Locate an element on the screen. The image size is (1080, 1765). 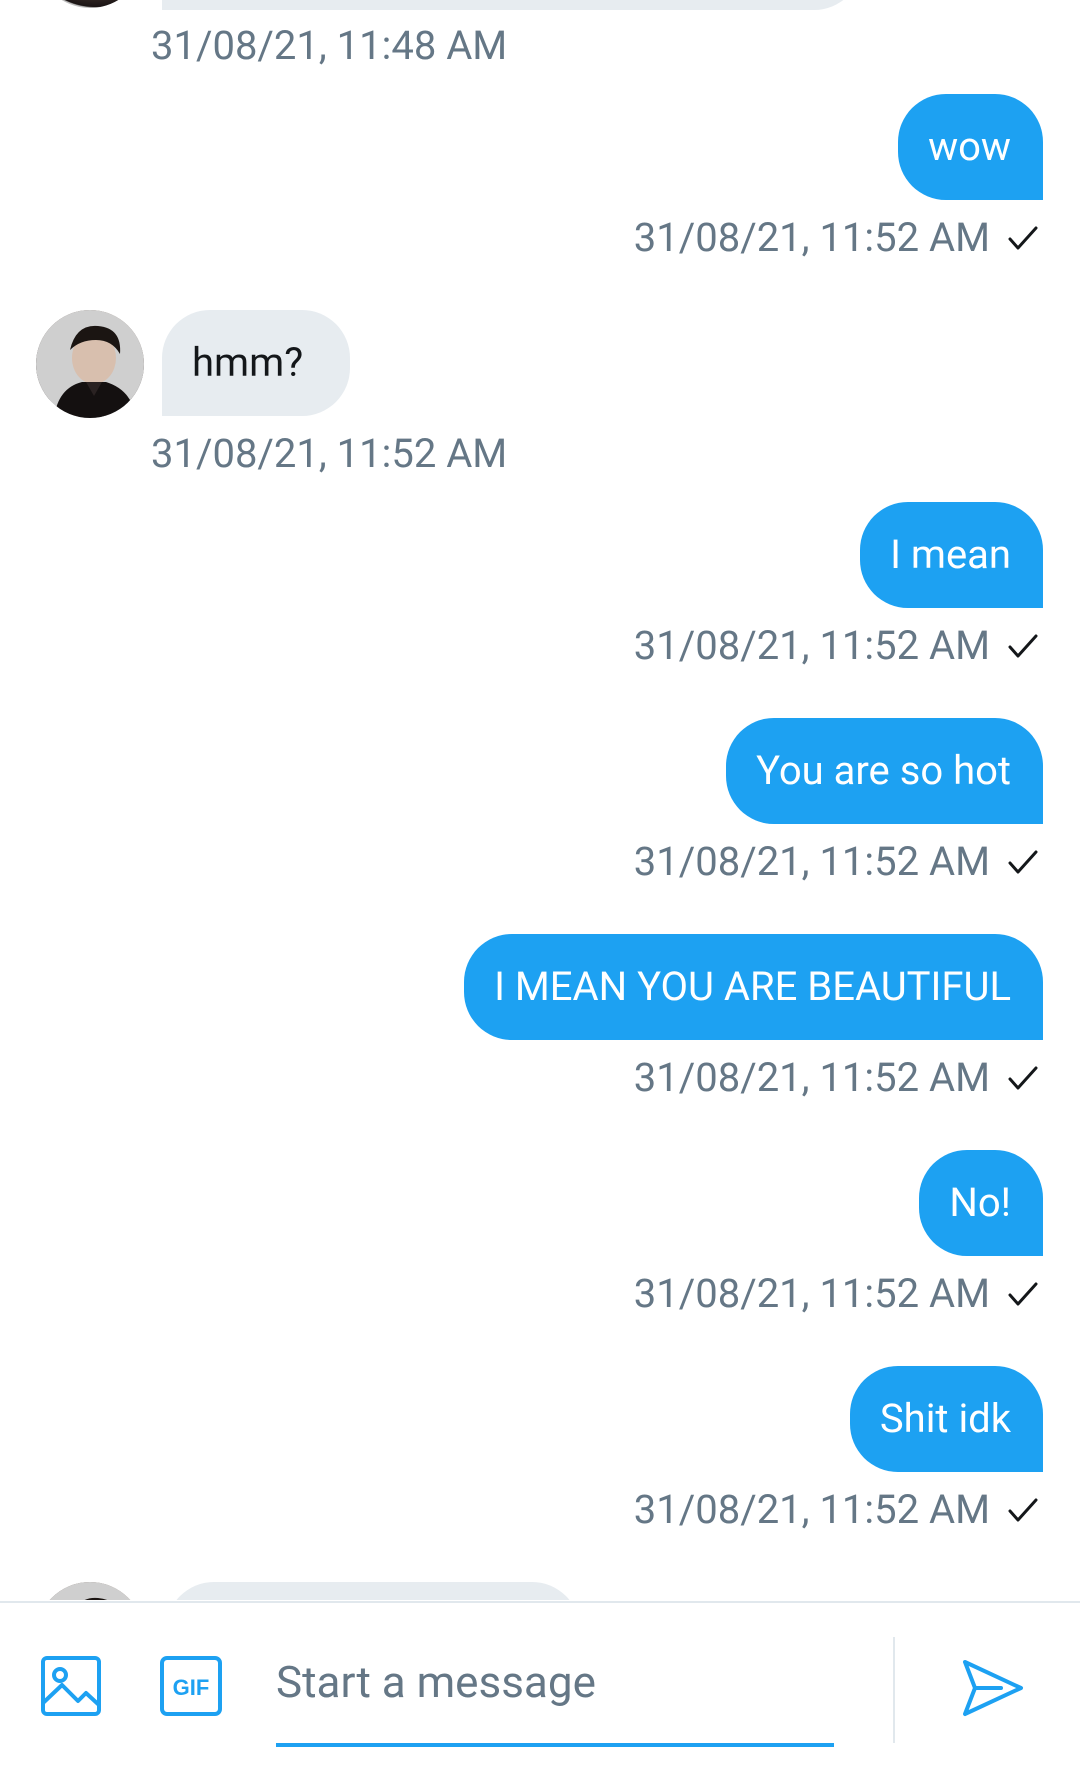
gif-label: GIF is located at coordinates (191, 1687).